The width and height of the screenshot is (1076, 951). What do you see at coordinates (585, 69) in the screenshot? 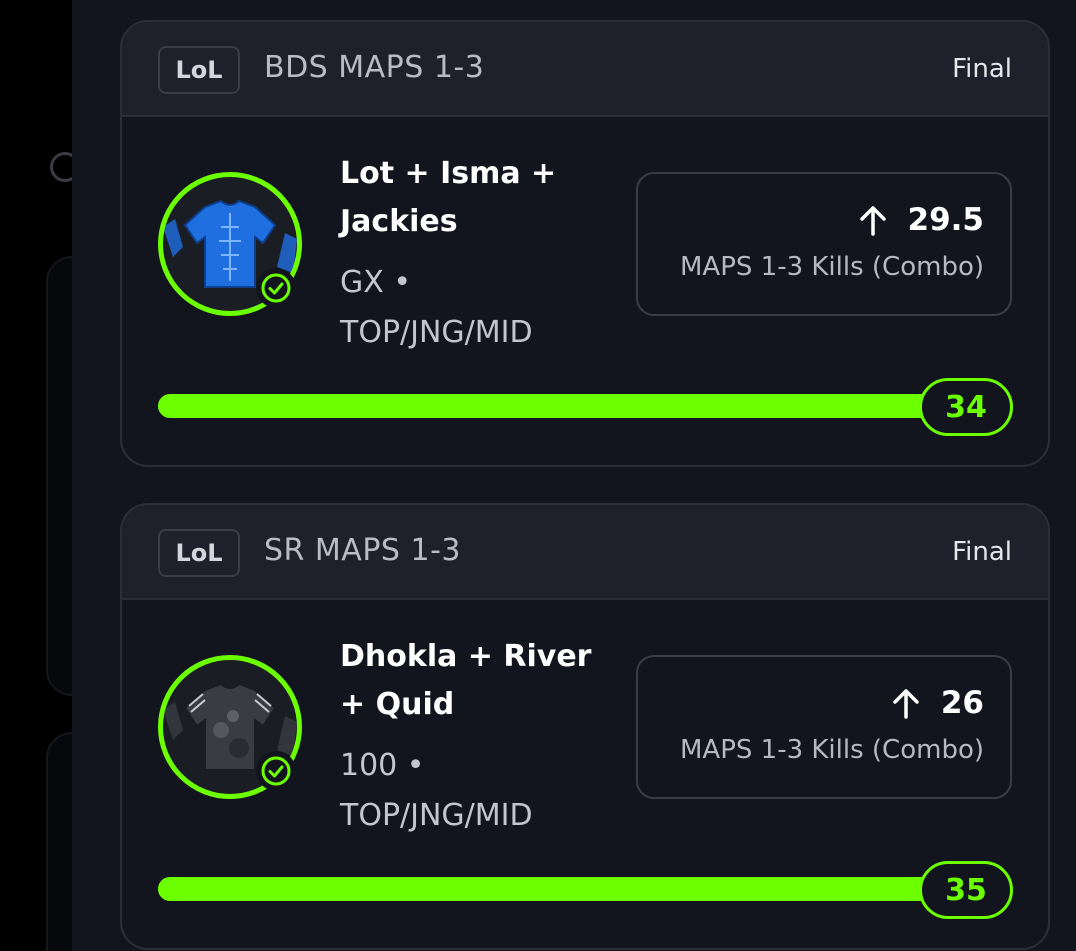
I see `card-header: LoL BDS MAPS 1-3 Final` at bounding box center [585, 69].